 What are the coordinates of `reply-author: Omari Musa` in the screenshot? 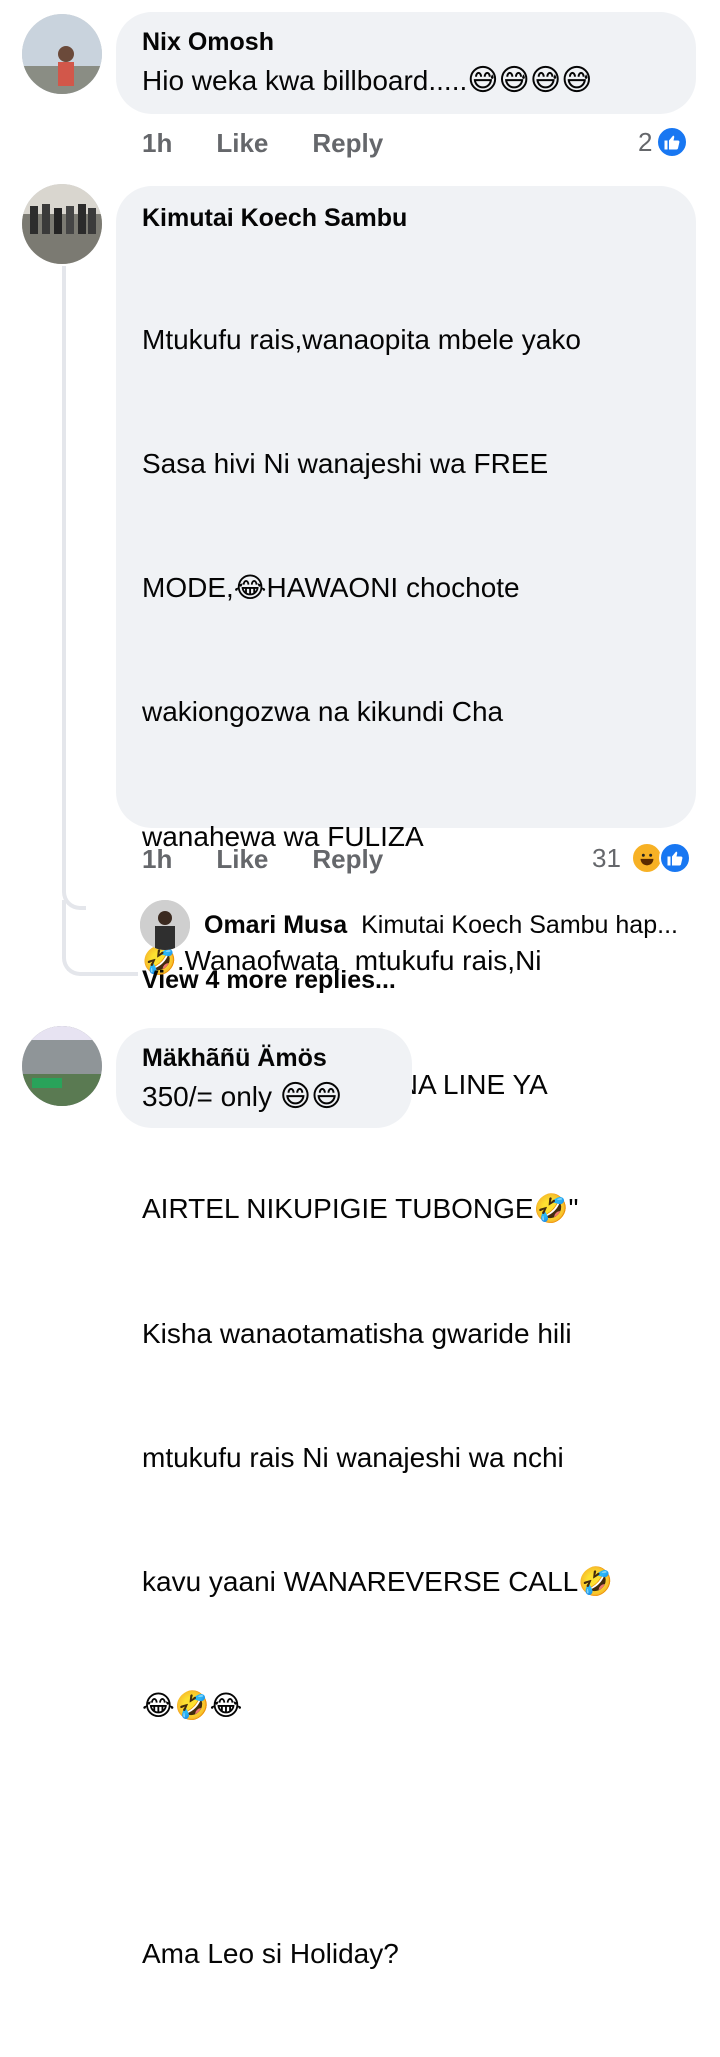 It's located at (275, 925).